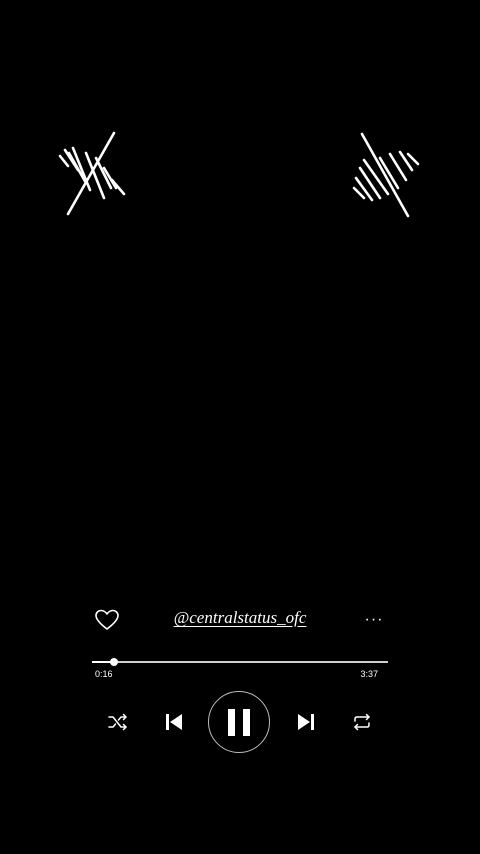 The image size is (480, 854). I want to click on progress-track, so click(240, 662).